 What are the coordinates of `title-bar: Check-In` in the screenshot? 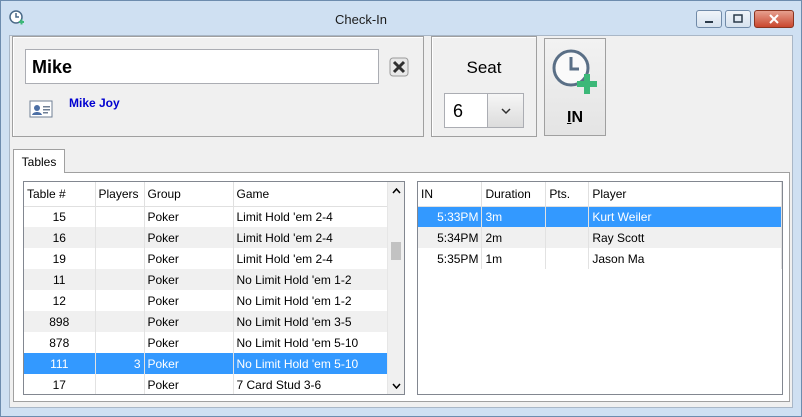 It's located at (401, 18).